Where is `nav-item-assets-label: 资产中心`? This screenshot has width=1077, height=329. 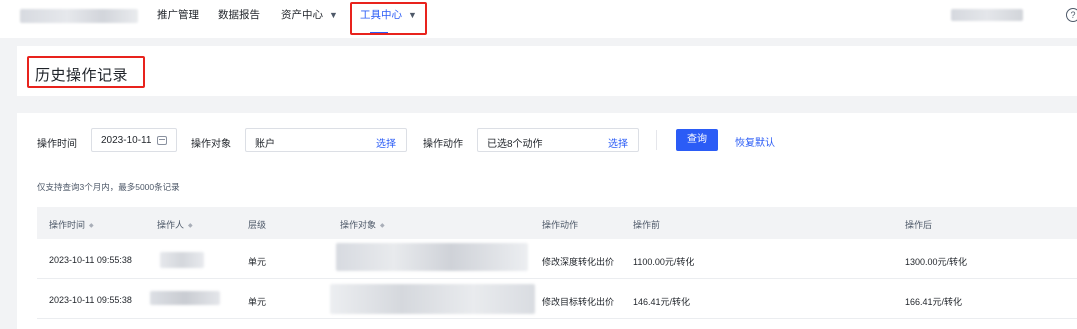 nav-item-assets-label: 资产中心 is located at coordinates (302, 15).